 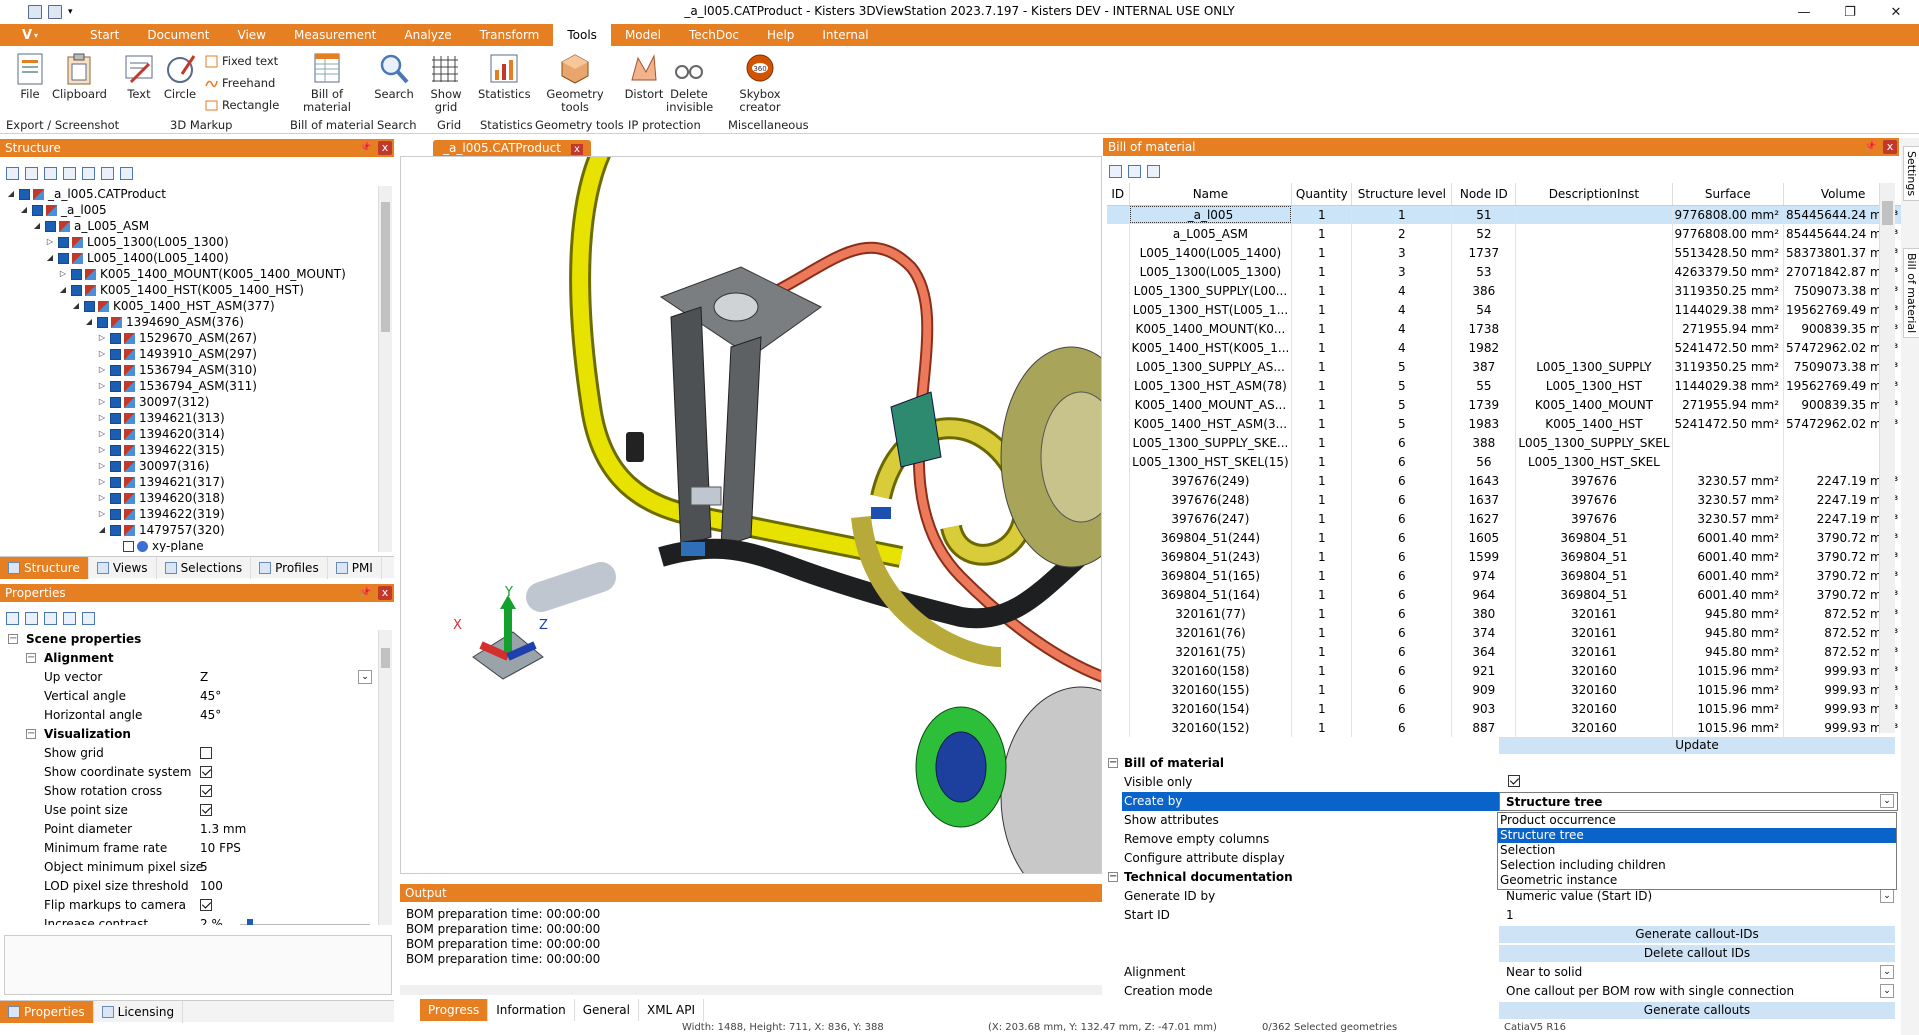 I want to click on output-tab-xml-api: XML API, so click(x=672, y=1010).